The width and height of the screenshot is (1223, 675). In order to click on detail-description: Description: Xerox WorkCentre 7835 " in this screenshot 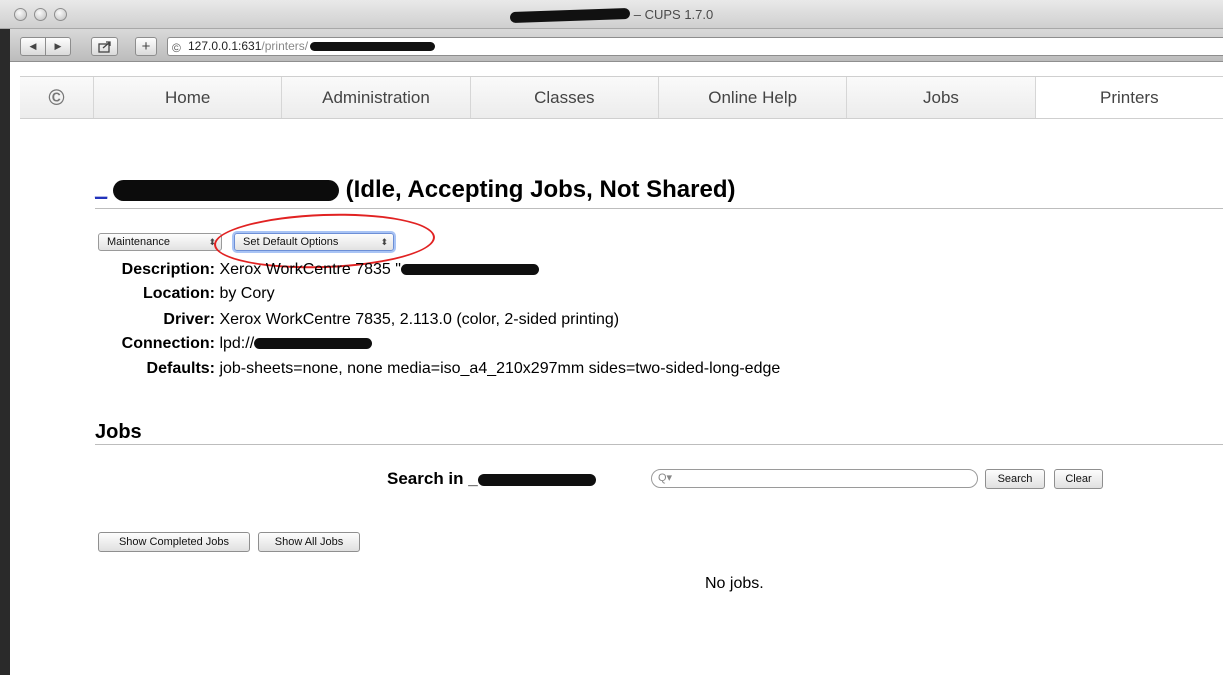, I will do `click(319, 270)`.